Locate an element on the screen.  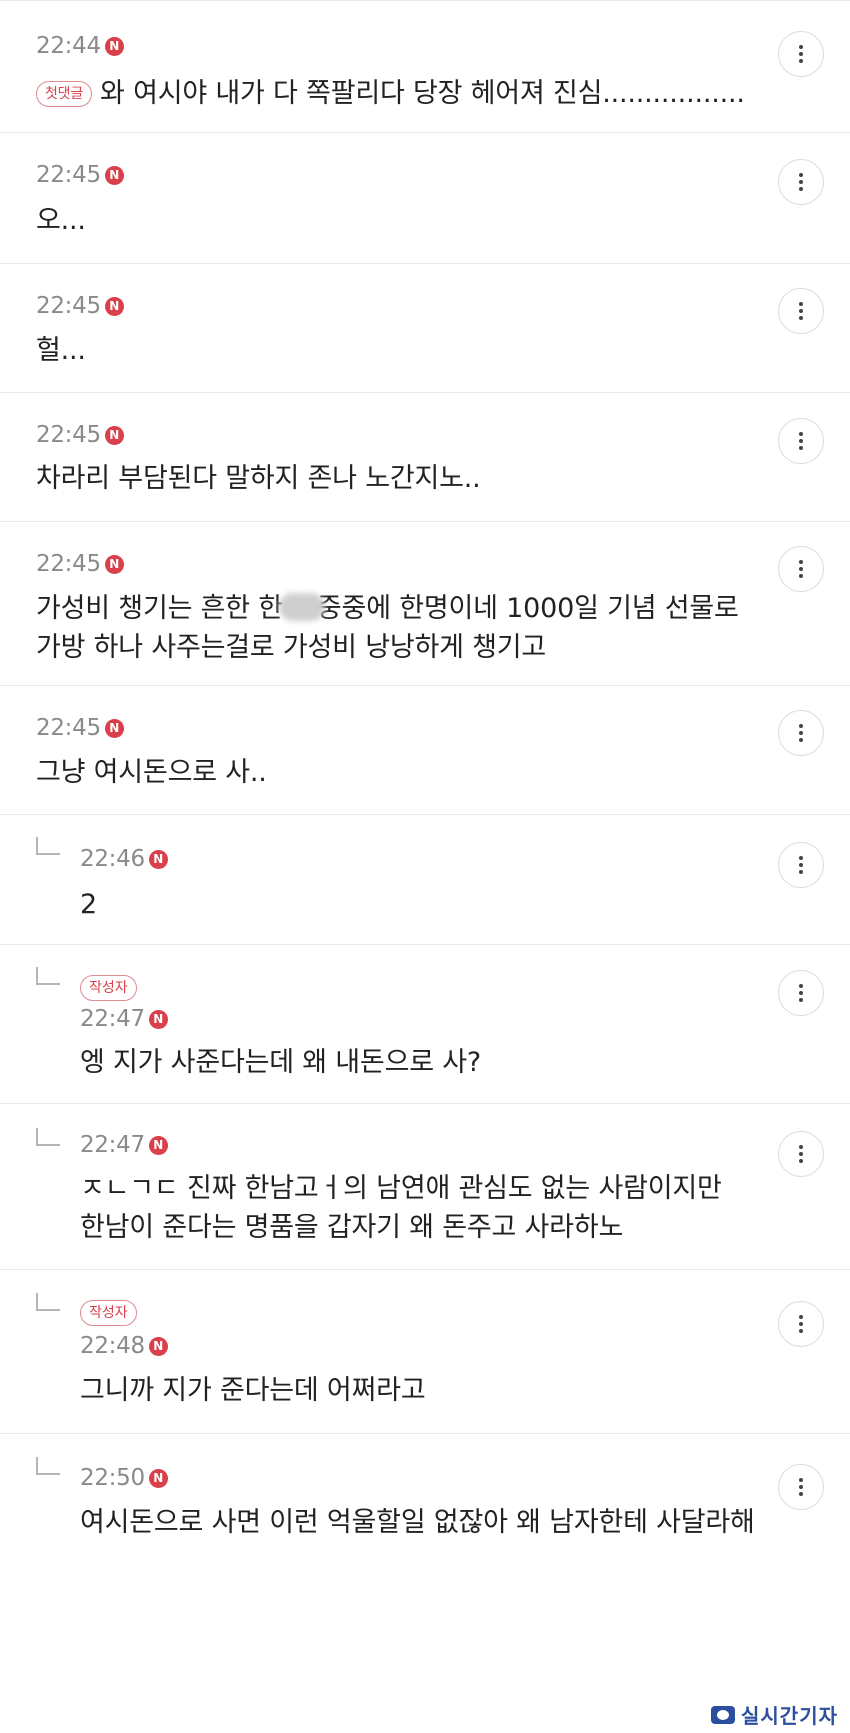
reply-comment: 작성자 22:48 N 그니까 지가 준다는데 어쩌라고 is located at coordinates (425, 1352).